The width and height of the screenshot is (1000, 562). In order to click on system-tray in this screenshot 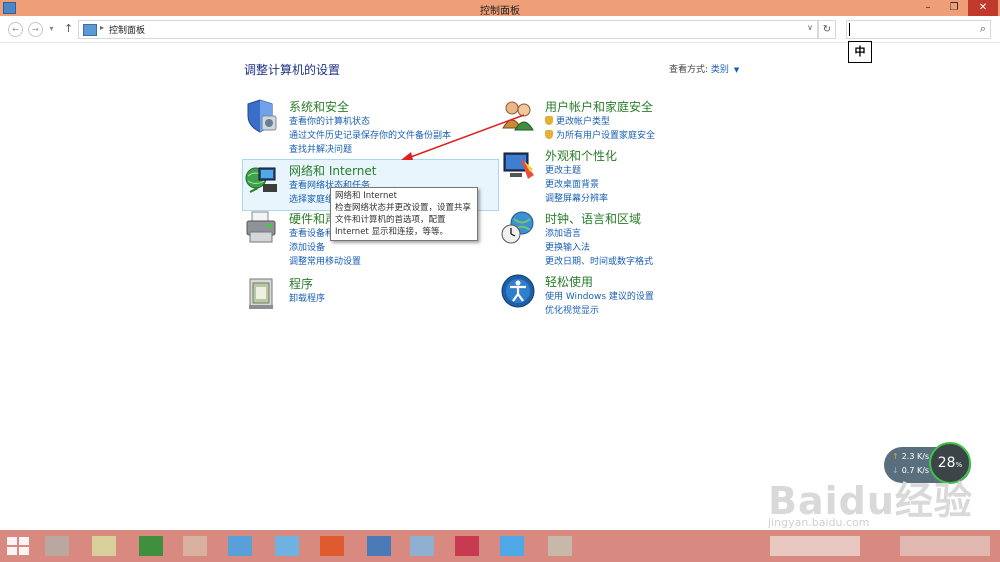, I will do `click(815, 546)`.